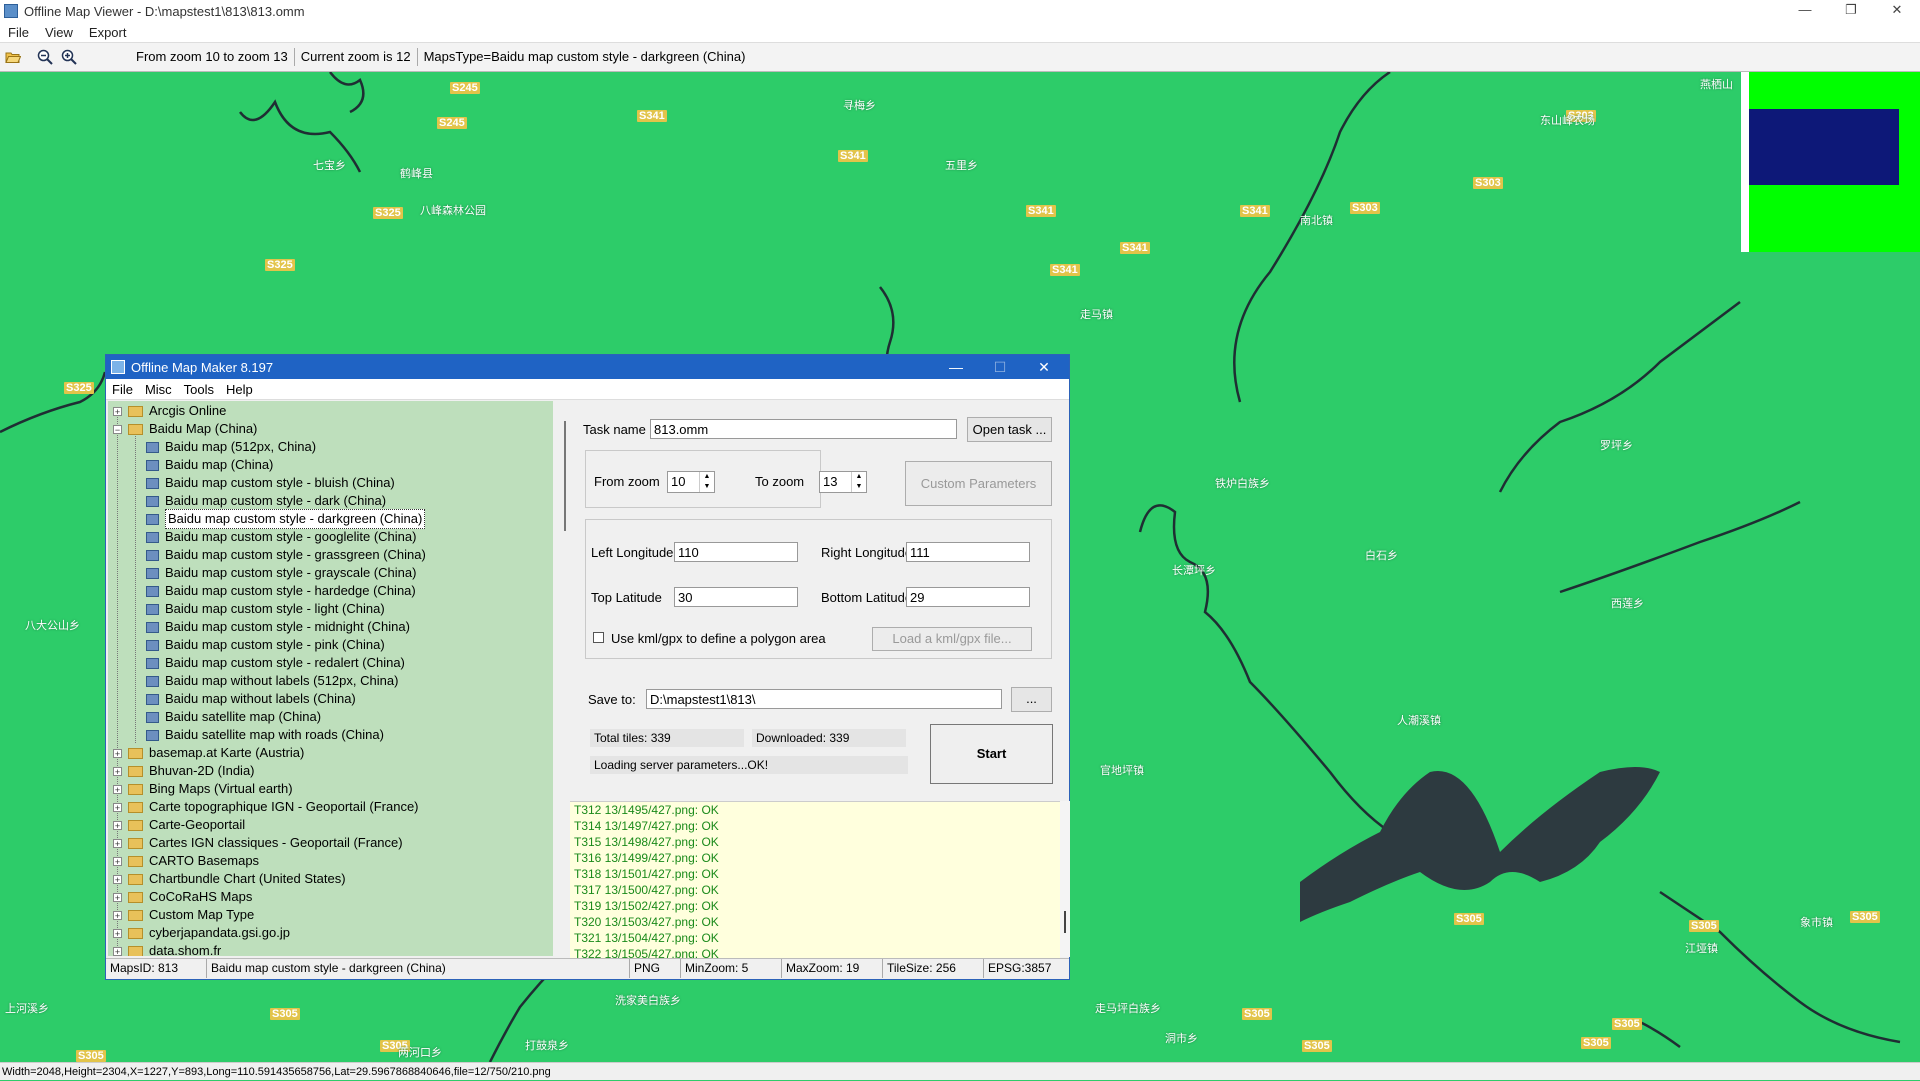 The height and width of the screenshot is (1081, 1920). What do you see at coordinates (239, 389) in the screenshot?
I see `dialog-menu-help: Help` at bounding box center [239, 389].